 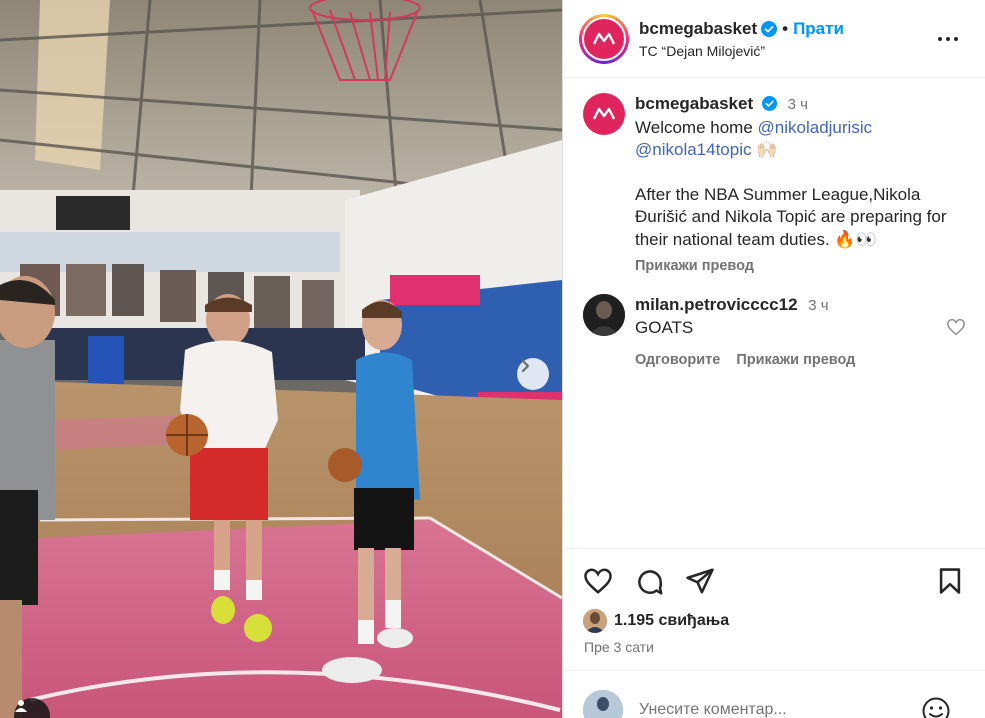 What do you see at coordinates (948, 39) in the screenshot?
I see `more-icon` at bounding box center [948, 39].